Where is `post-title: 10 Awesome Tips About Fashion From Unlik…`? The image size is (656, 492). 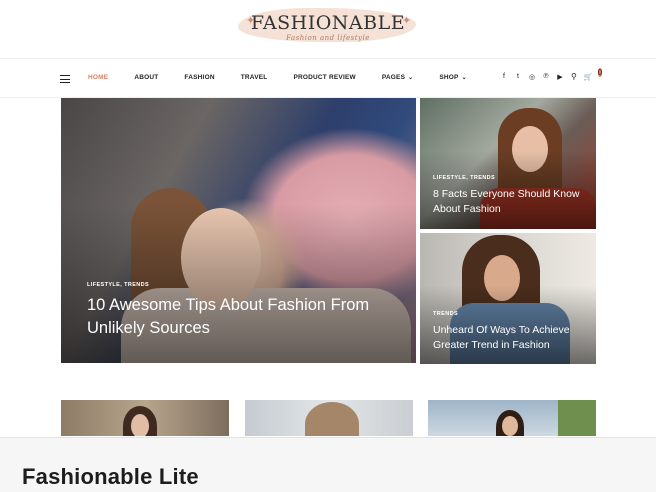 post-title: 10 Awesome Tips About Fashion From Unlik… is located at coordinates (242, 317).